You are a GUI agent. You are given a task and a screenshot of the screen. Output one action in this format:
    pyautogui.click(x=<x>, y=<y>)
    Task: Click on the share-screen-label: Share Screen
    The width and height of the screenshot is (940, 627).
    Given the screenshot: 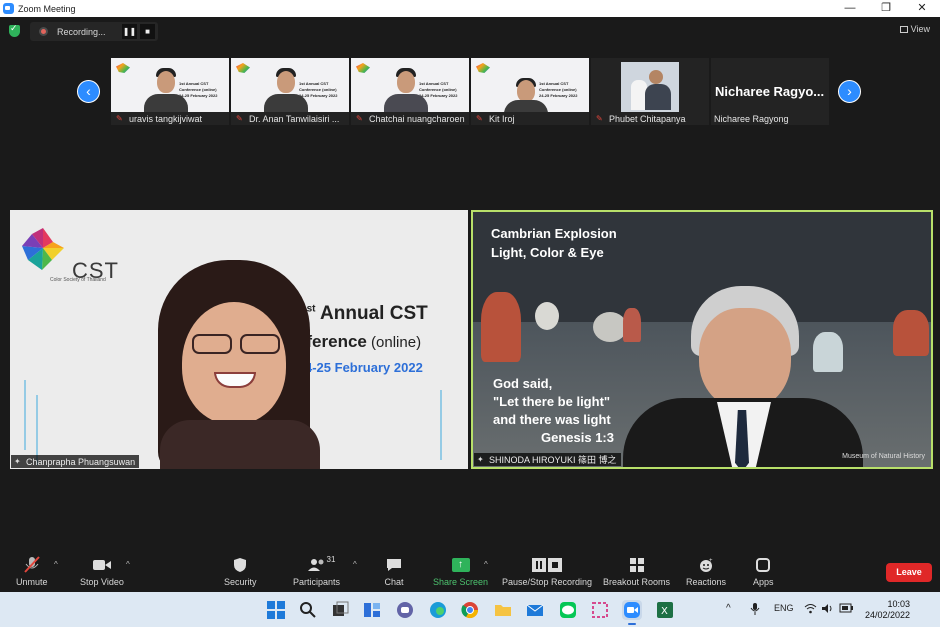 What is the action you would take?
    pyautogui.click(x=461, y=582)
    